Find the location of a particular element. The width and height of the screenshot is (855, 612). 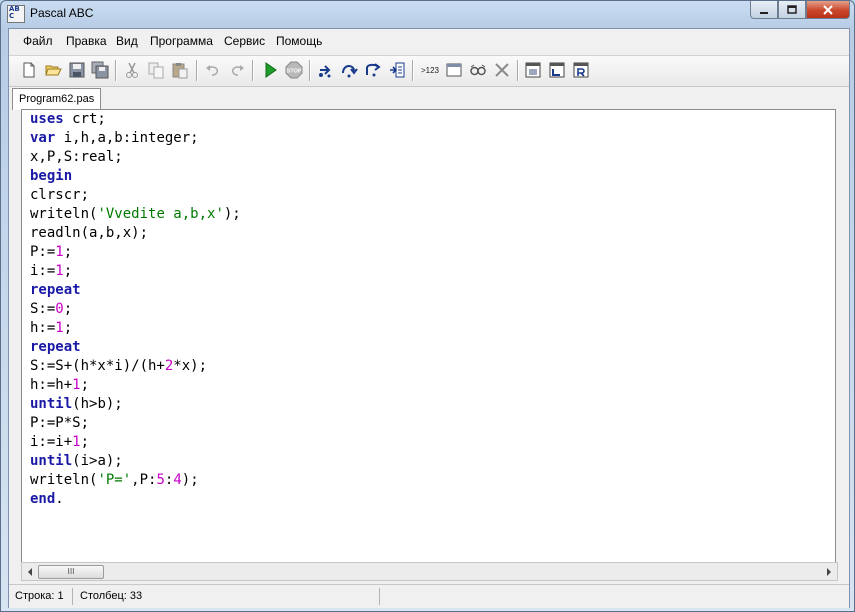

step-over-button is located at coordinates (349, 70).